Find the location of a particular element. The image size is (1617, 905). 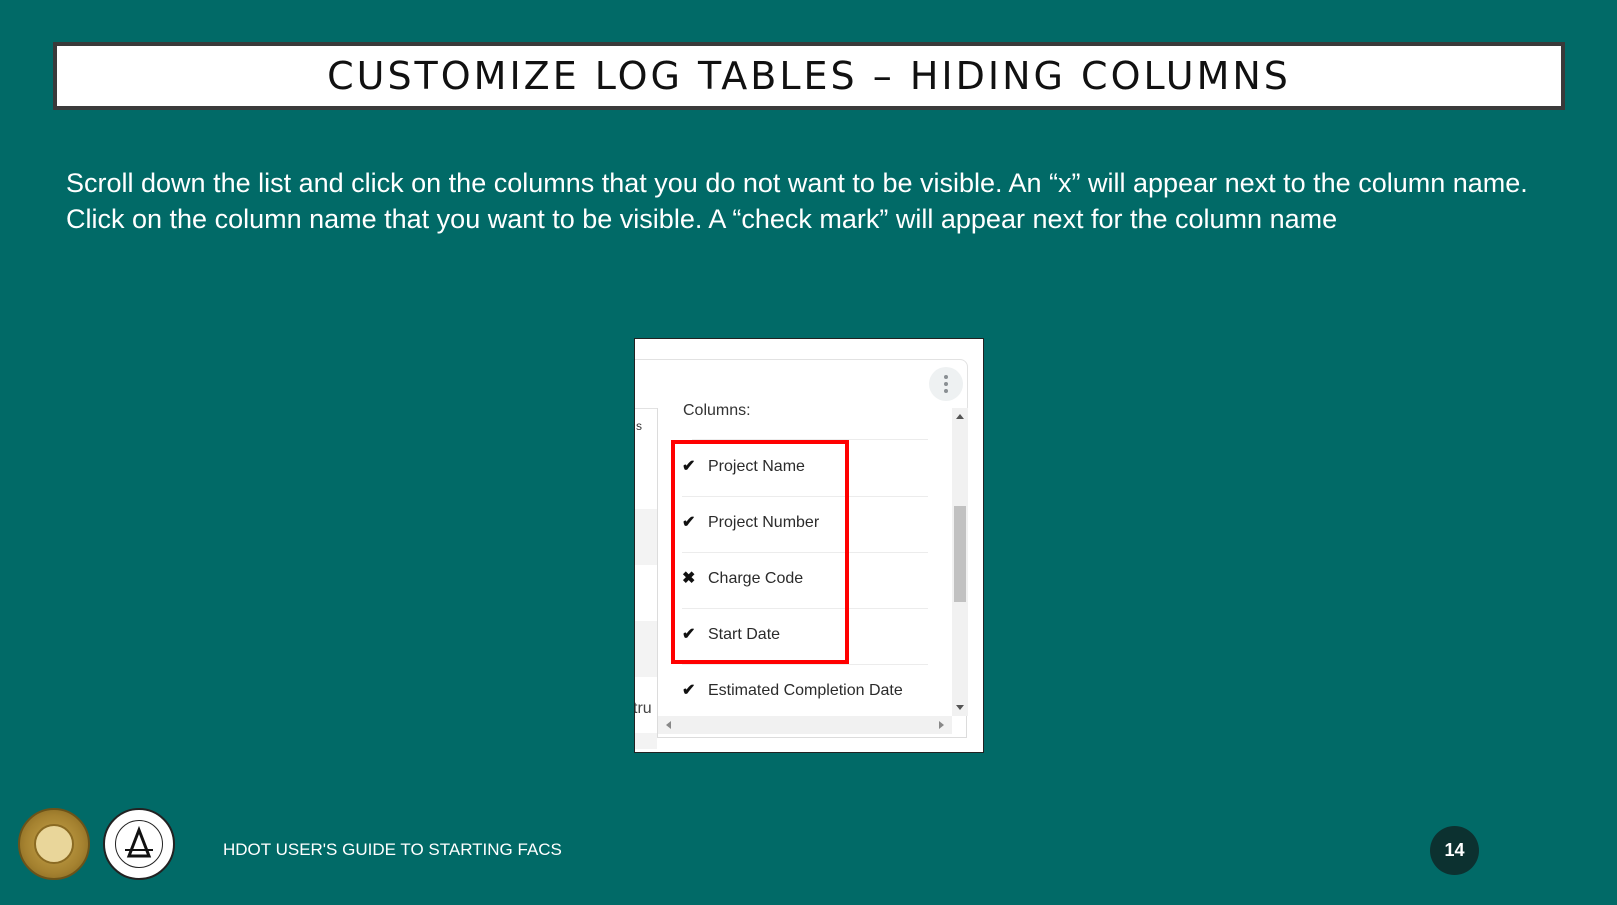

column-option-estimated-completion-date: ✔ Estimated Completion Date is located at coordinates (805, 693).